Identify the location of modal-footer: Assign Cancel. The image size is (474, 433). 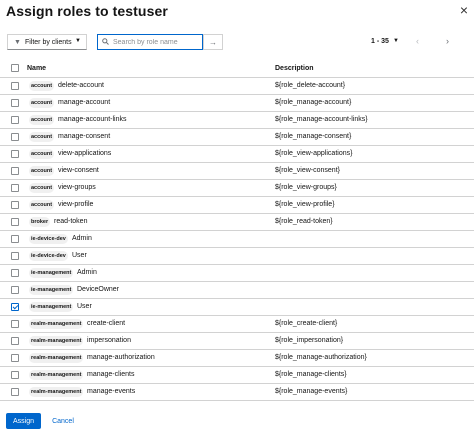
(237, 421).